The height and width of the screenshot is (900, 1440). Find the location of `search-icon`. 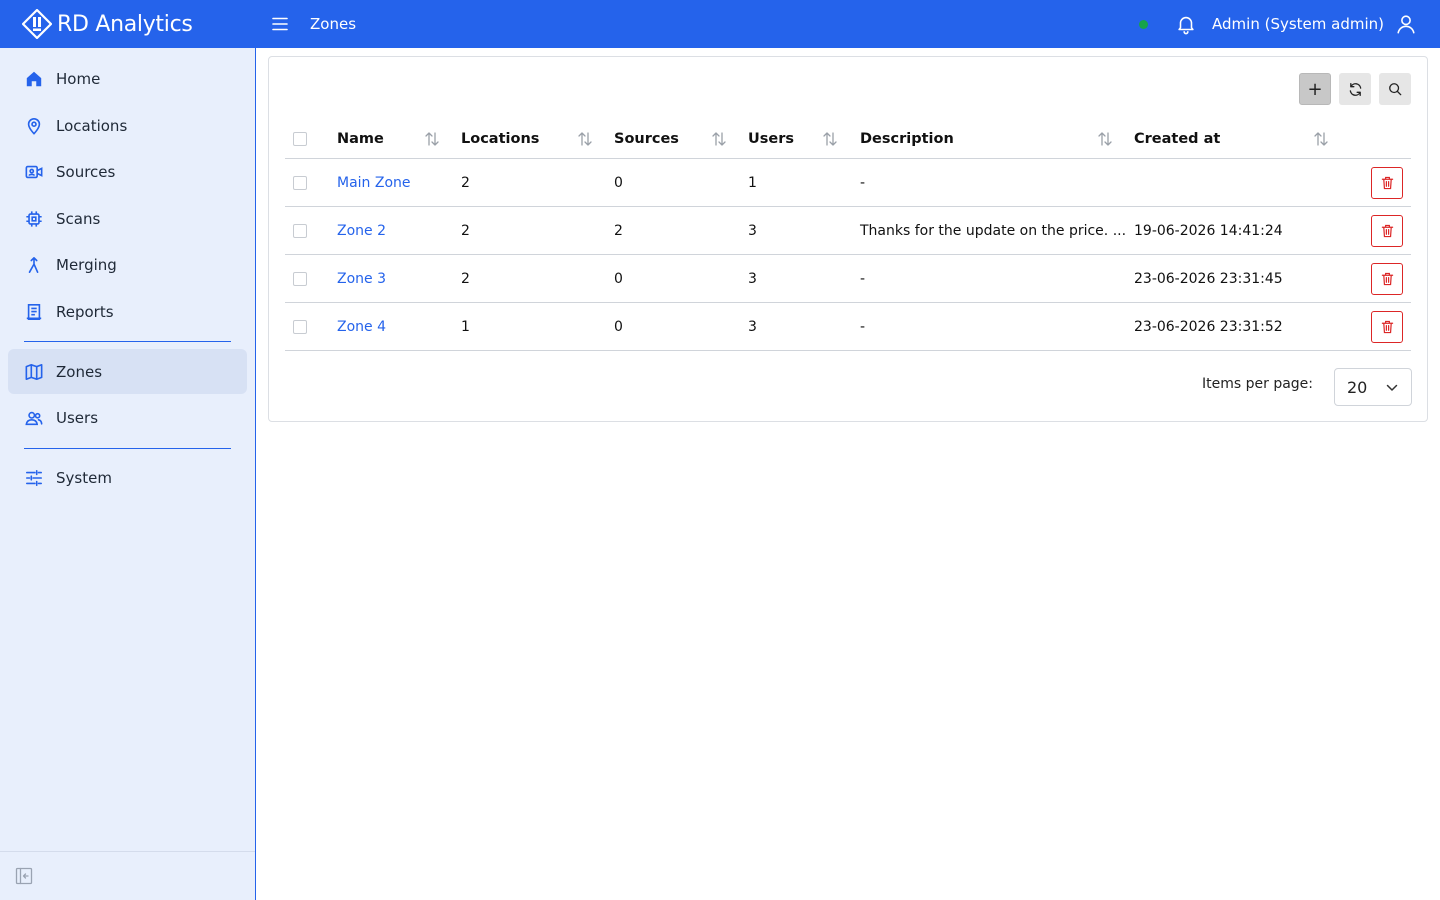

search-icon is located at coordinates (1395, 89).